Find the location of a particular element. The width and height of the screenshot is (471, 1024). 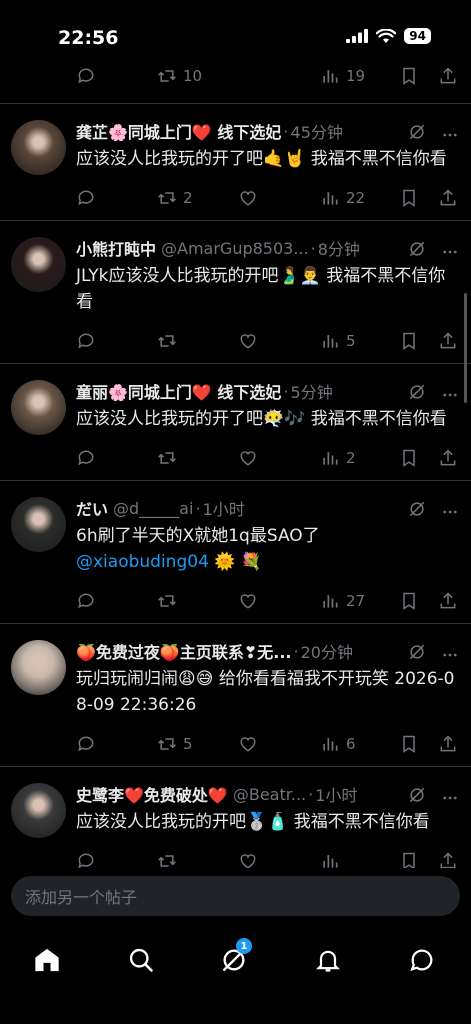

views-button: 22 is located at coordinates (342, 198).